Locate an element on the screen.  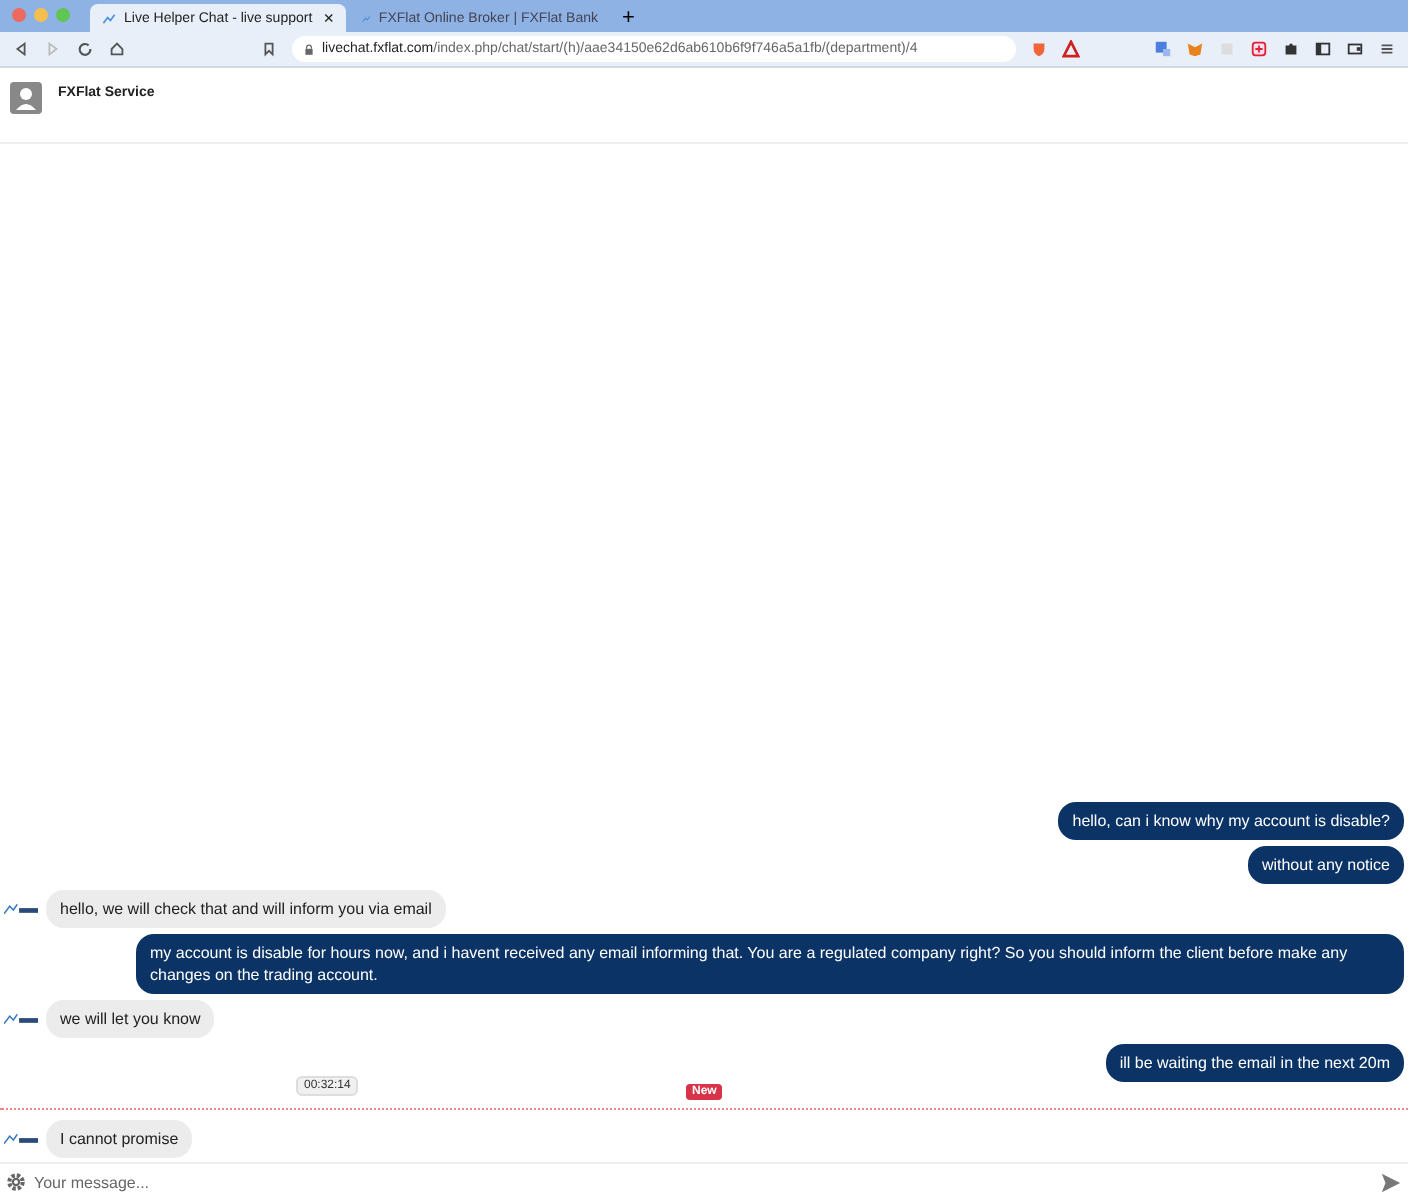
operator-message: I cannot promise is located at coordinates (119, 1139).